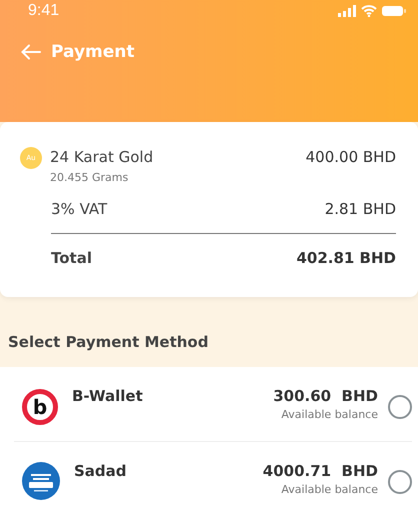 This screenshot has width=418, height=518. I want to click on back-arrow-icon, so click(31, 52).